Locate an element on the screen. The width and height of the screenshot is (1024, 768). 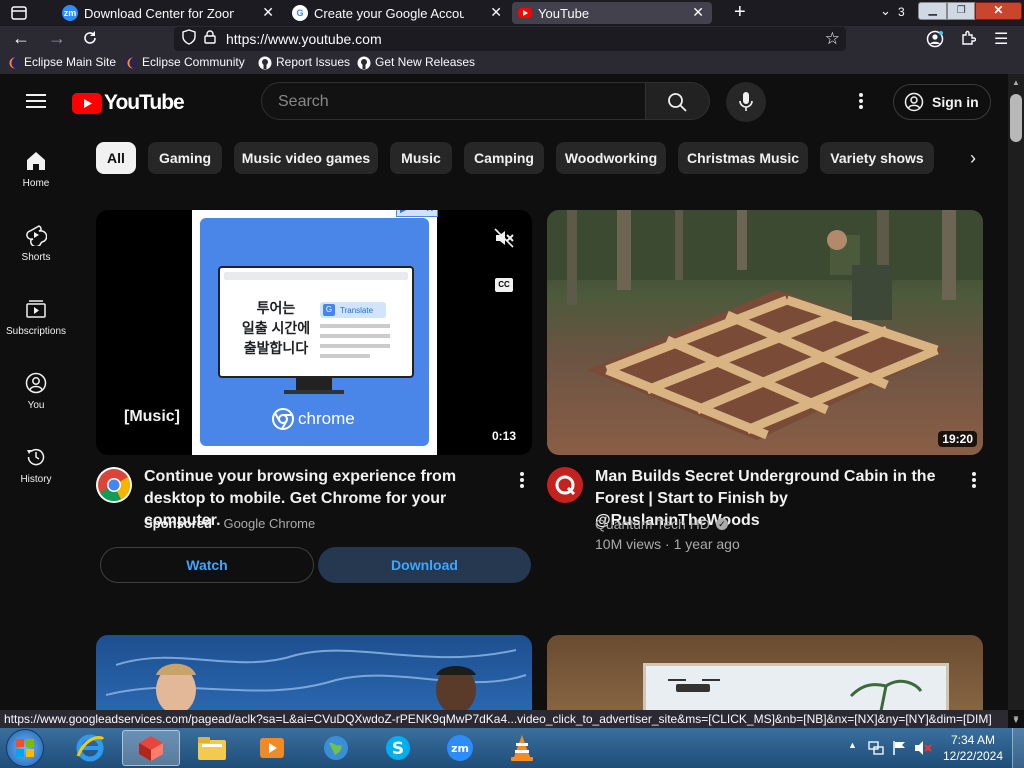
taskbar-zoom: zm is located at coordinates (460, 748).